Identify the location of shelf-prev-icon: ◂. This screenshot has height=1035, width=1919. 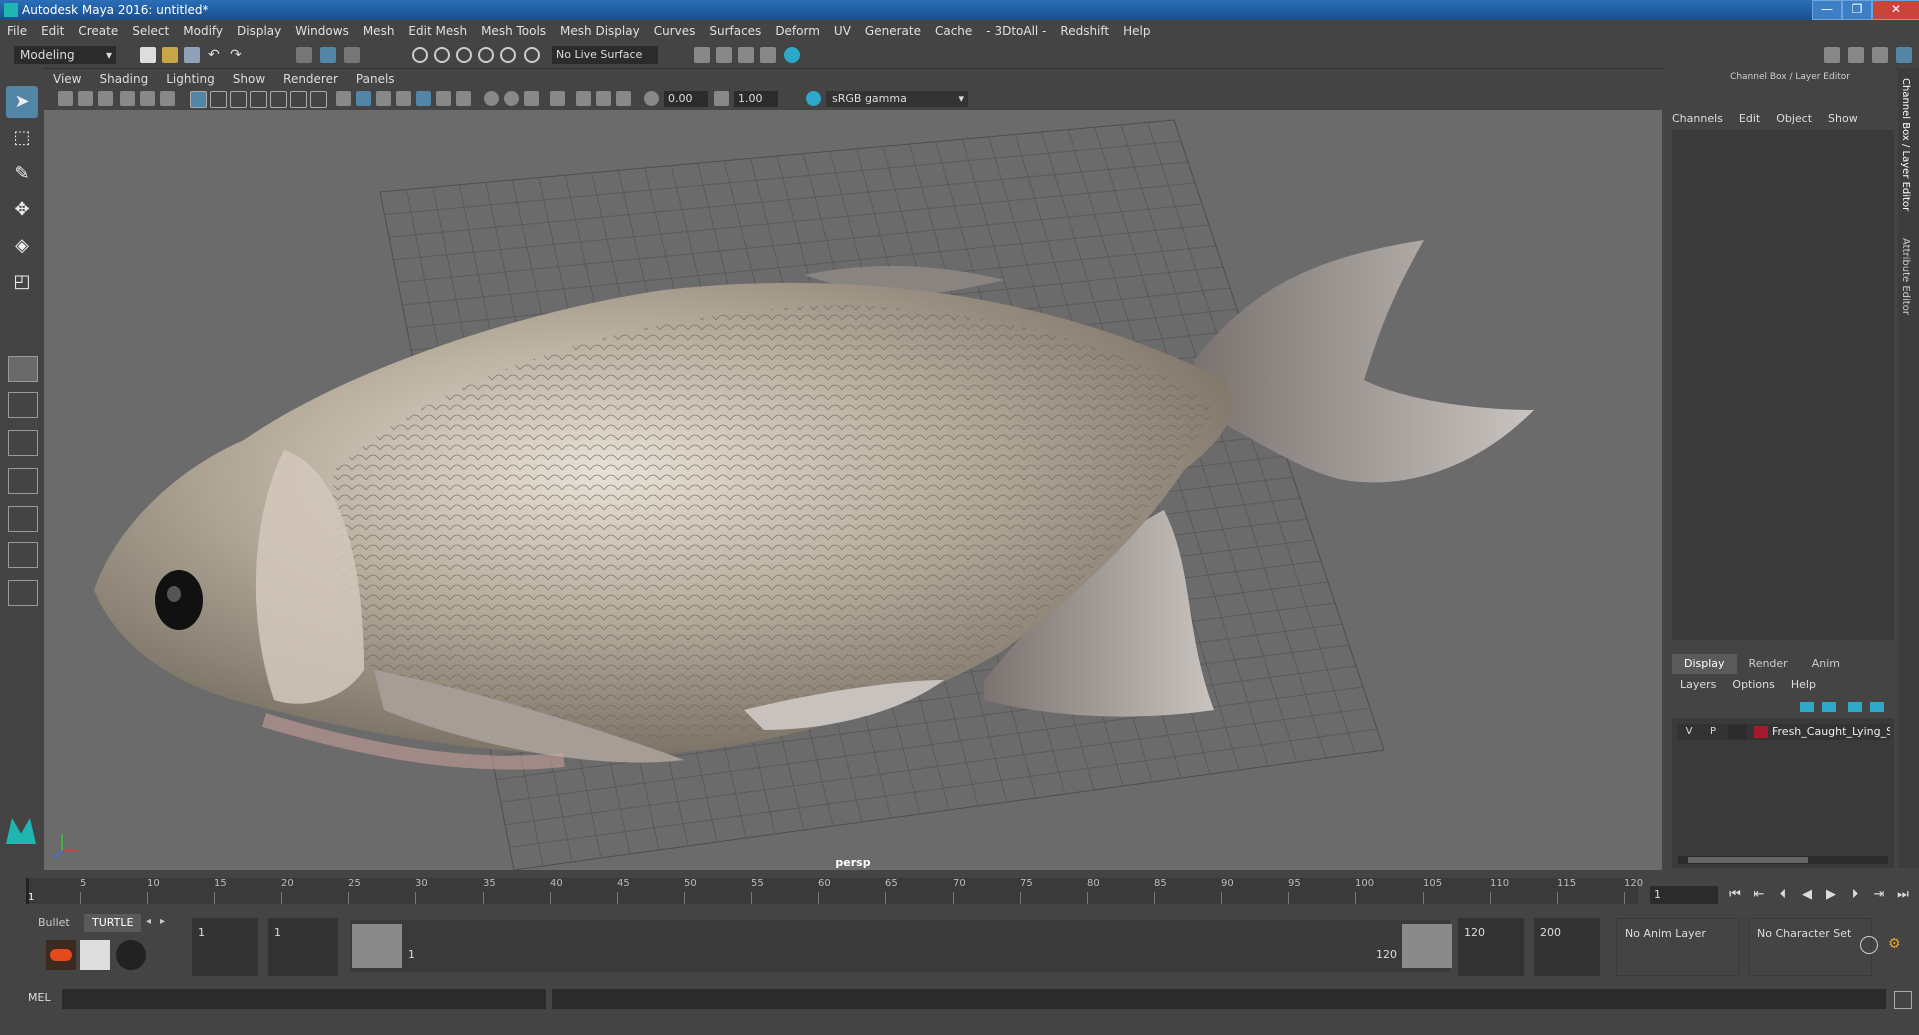
(148, 921).